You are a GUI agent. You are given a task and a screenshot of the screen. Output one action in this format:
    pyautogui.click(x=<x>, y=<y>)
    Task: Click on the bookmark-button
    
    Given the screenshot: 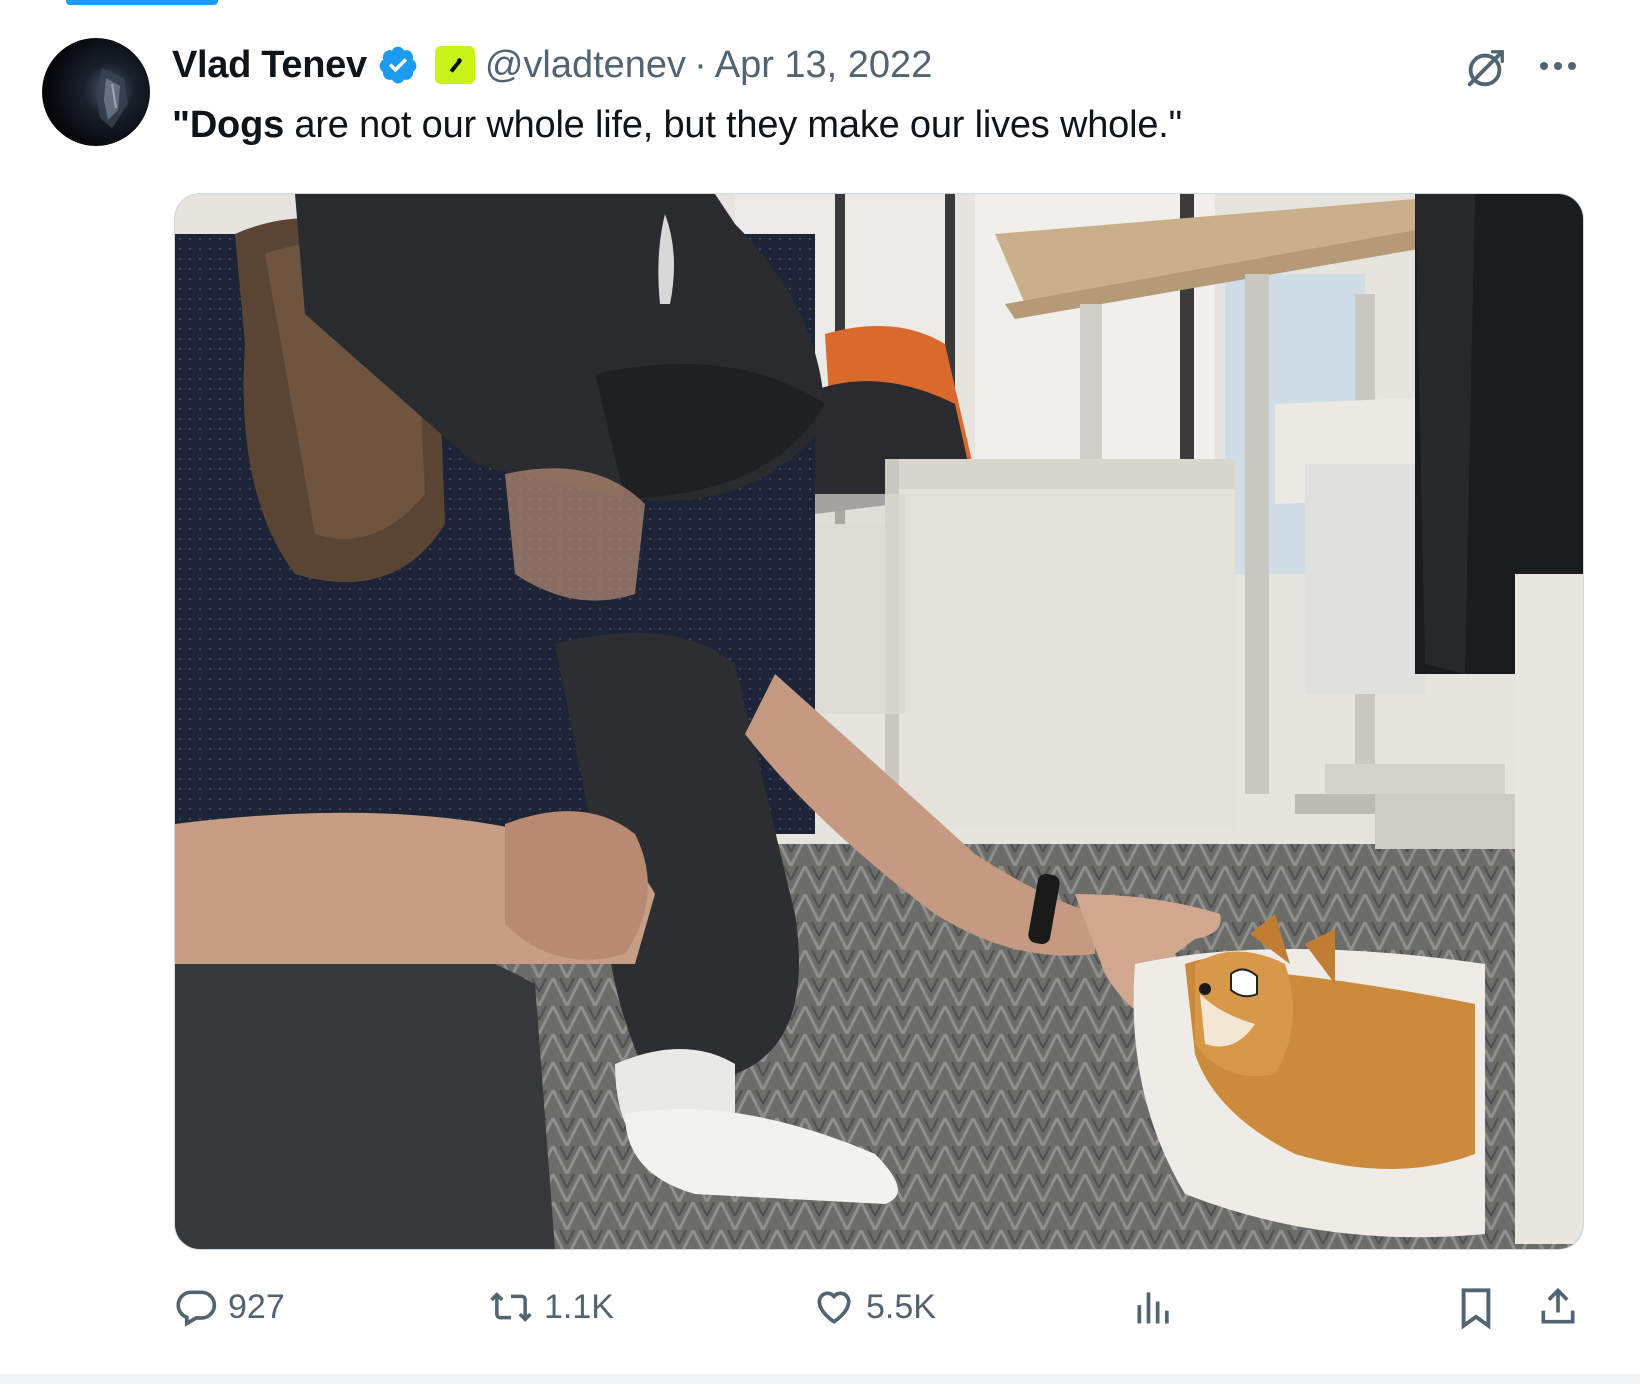 What is the action you would take?
    pyautogui.click(x=1476, y=1308)
    